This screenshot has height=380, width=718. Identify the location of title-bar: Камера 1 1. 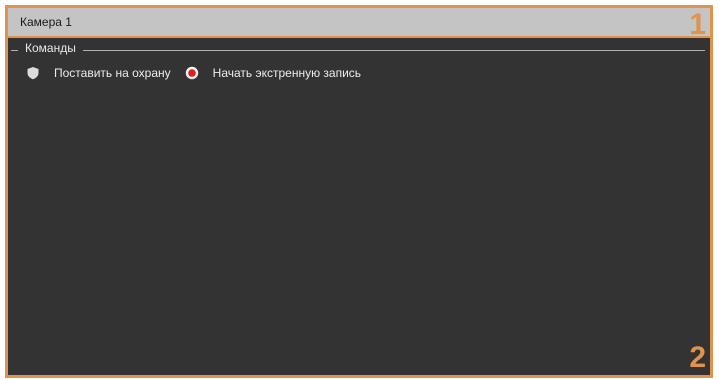
(359, 23).